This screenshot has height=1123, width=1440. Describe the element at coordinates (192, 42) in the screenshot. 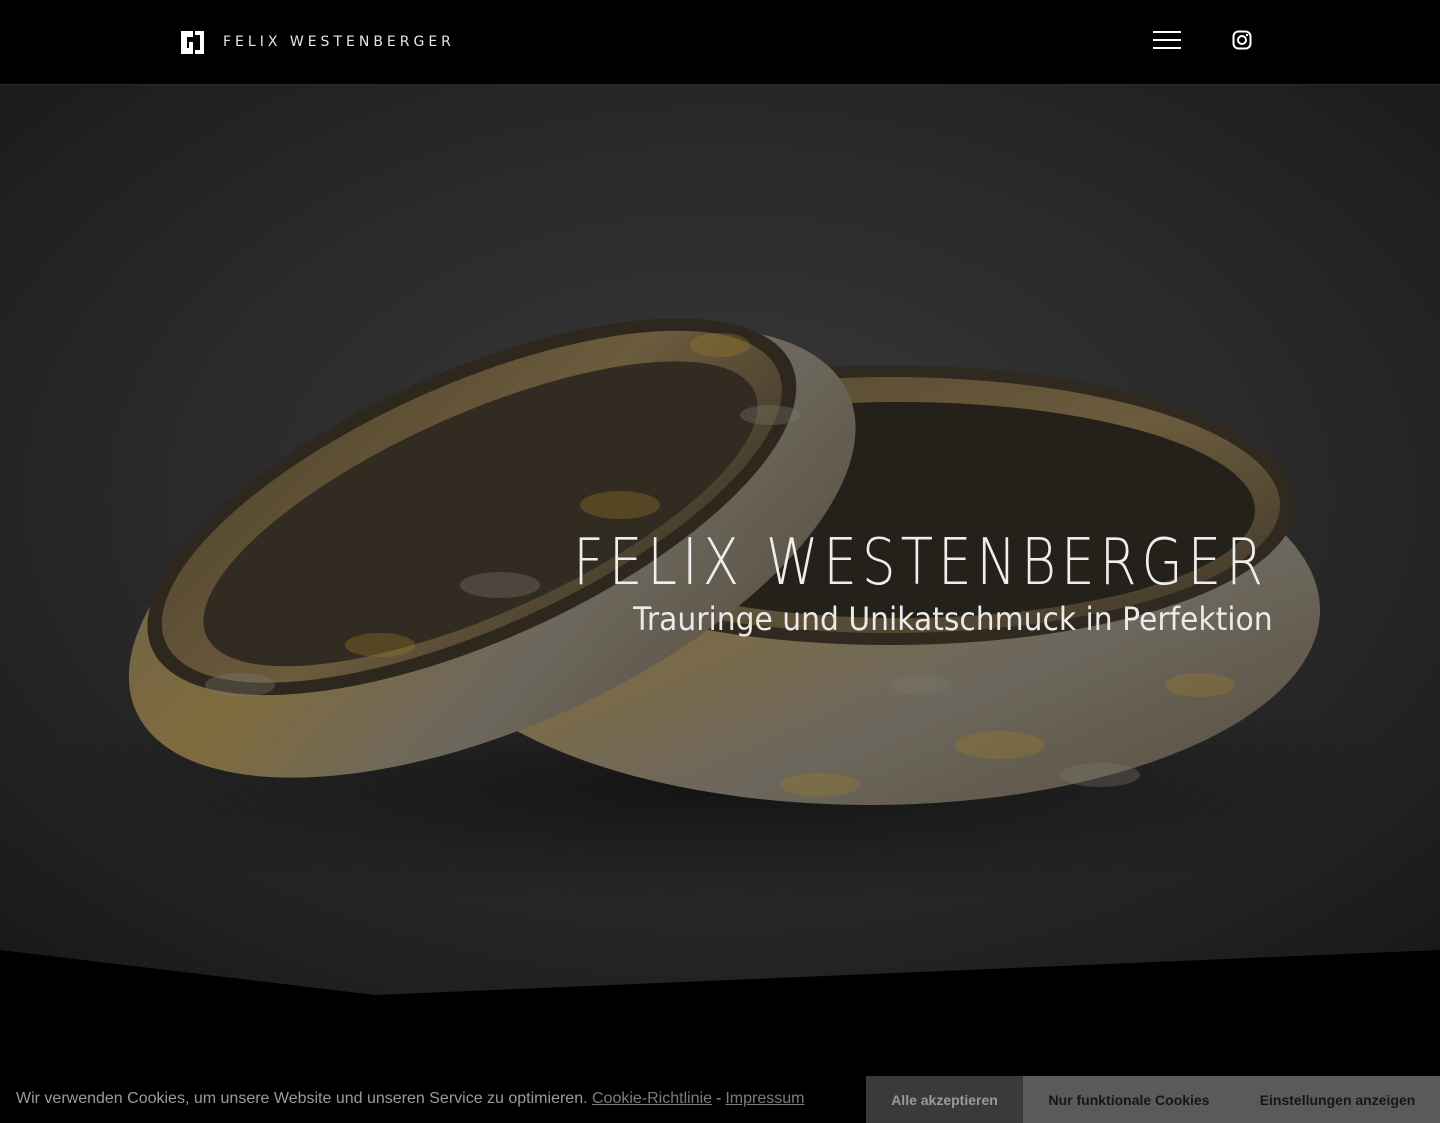

I see `felix-westenberger-logo-icon` at that location.